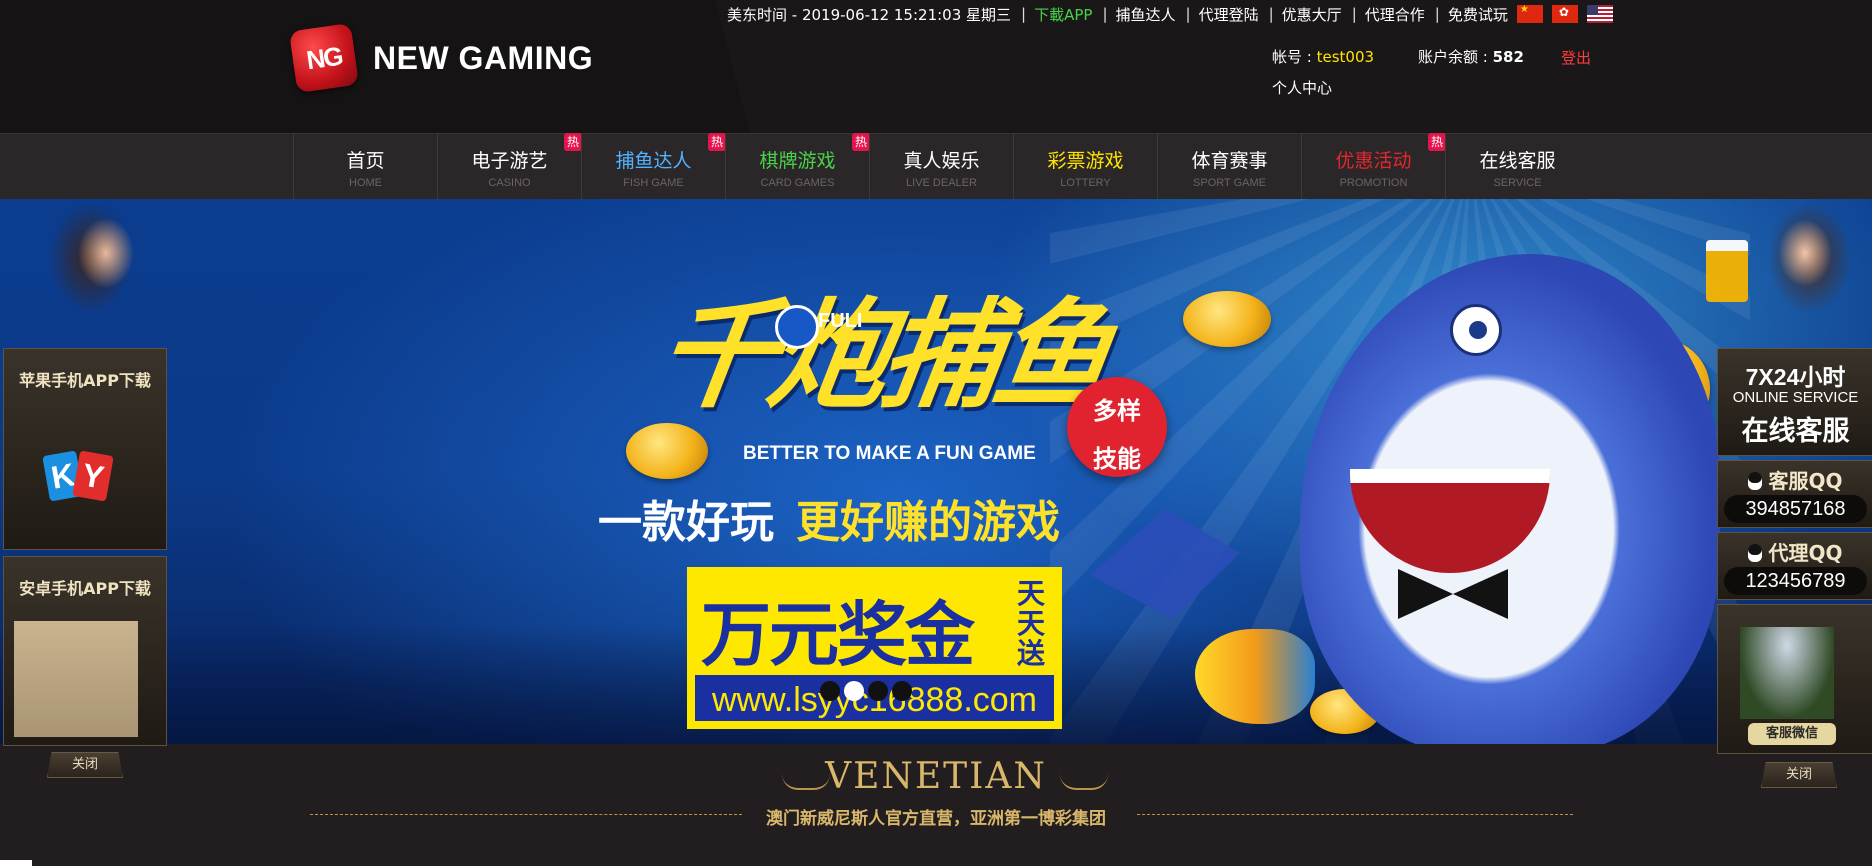 The width and height of the screenshot is (1872, 866). Describe the element at coordinates (16, 863) in the screenshot. I see `corner-mark` at that location.